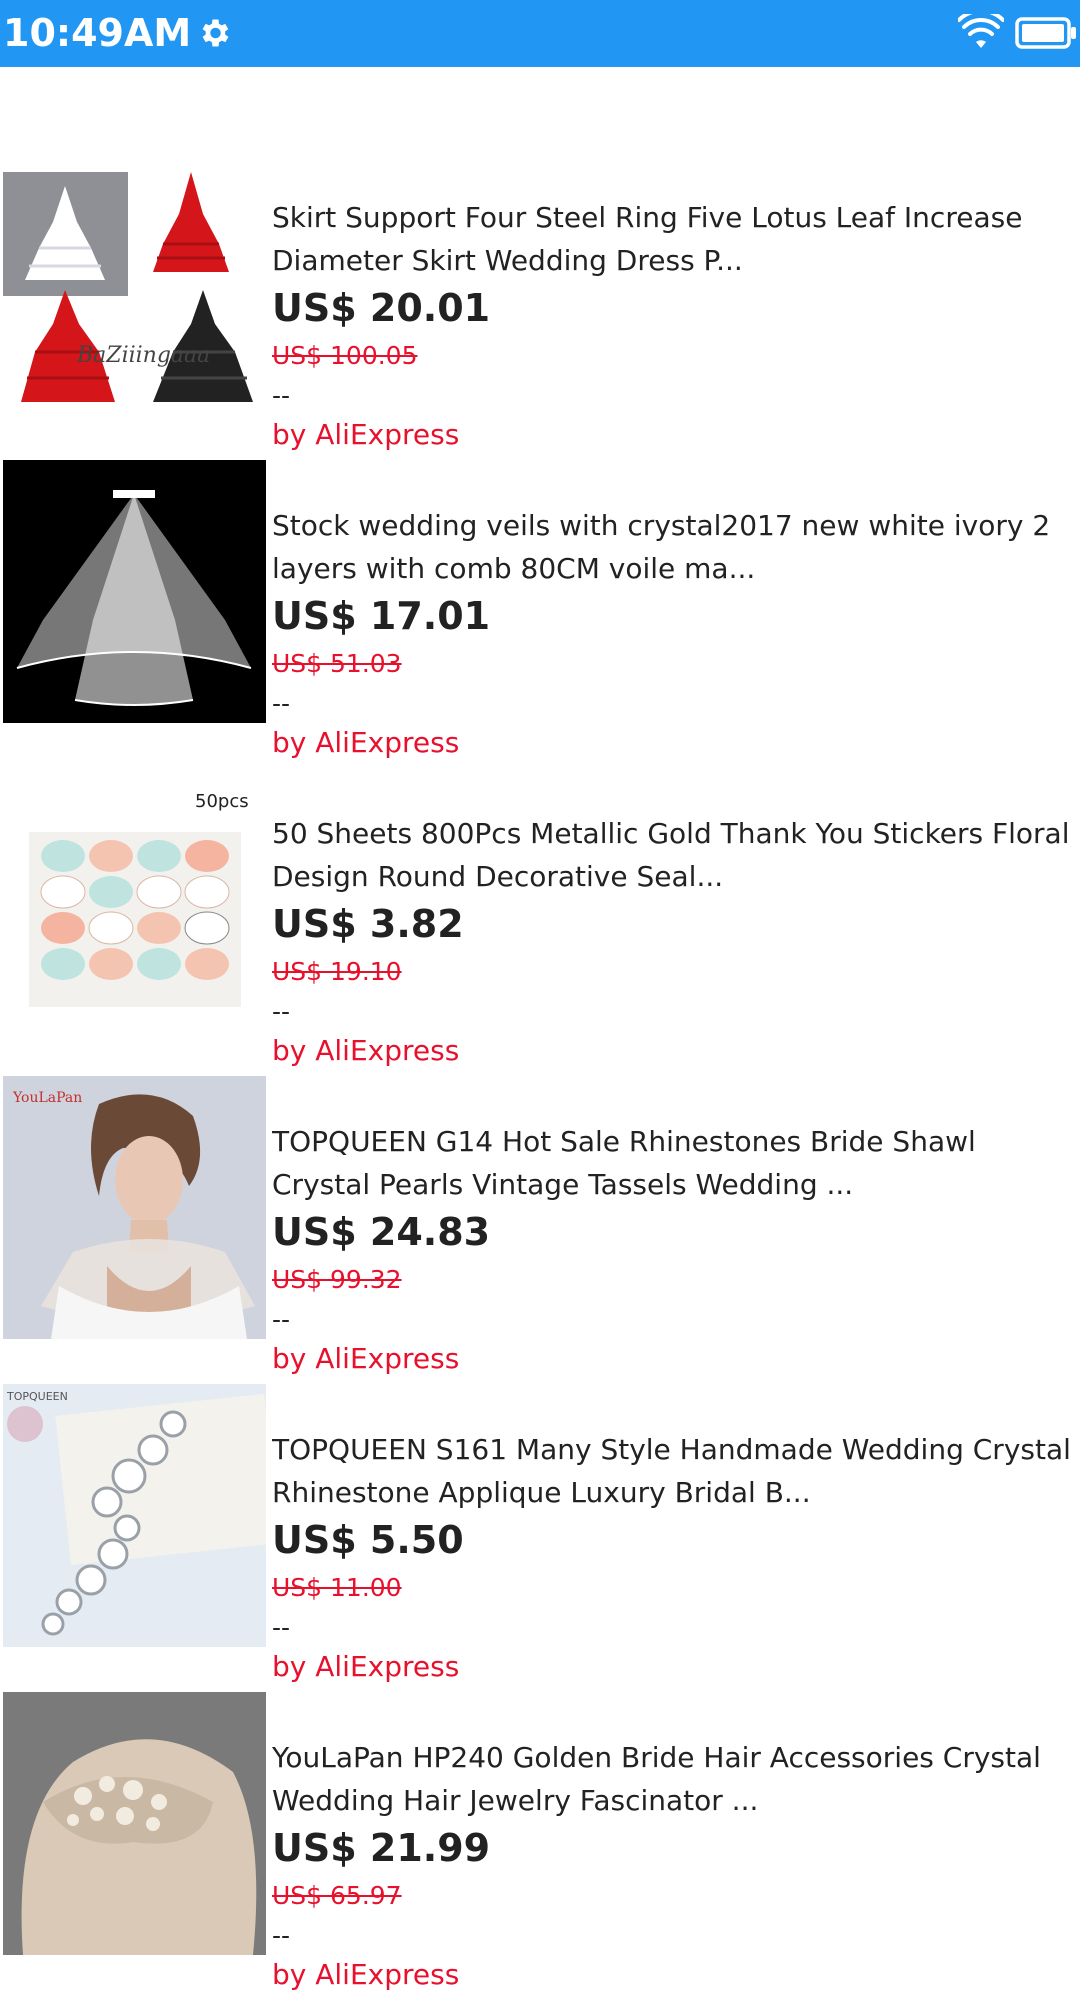 Image resolution: width=1080 pixels, height=1995 pixels. What do you see at coordinates (134, 899) in the screenshot?
I see `product-image: 50pcs` at bounding box center [134, 899].